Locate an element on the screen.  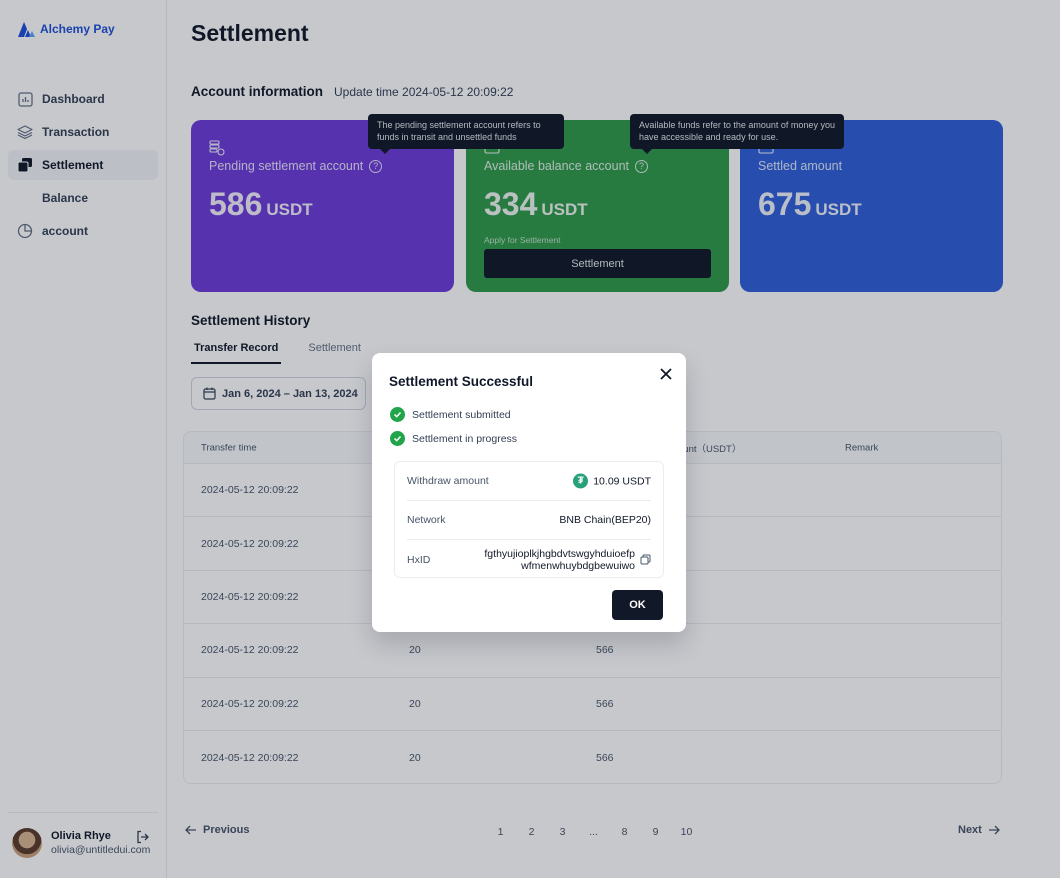
hxid-line-2: wfmenwhuybdgbewuiwo is located at coordinates (578, 565).